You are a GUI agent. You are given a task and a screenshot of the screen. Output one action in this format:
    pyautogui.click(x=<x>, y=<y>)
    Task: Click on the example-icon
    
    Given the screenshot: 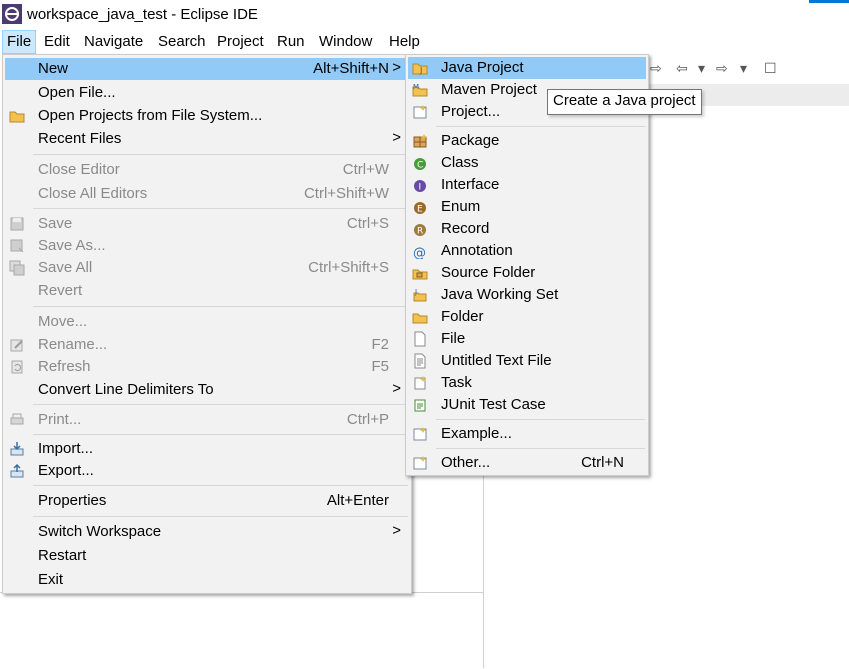 What is the action you would take?
    pyautogui.click(x=420, y=434)
    